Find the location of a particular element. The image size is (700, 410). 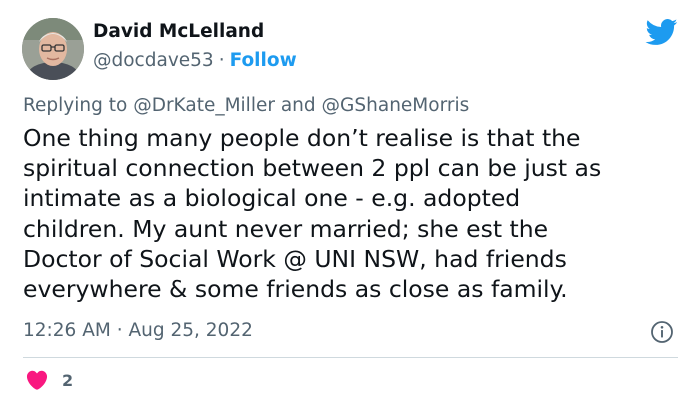

twitter-bird-icon is located at coordinates (661, 32).